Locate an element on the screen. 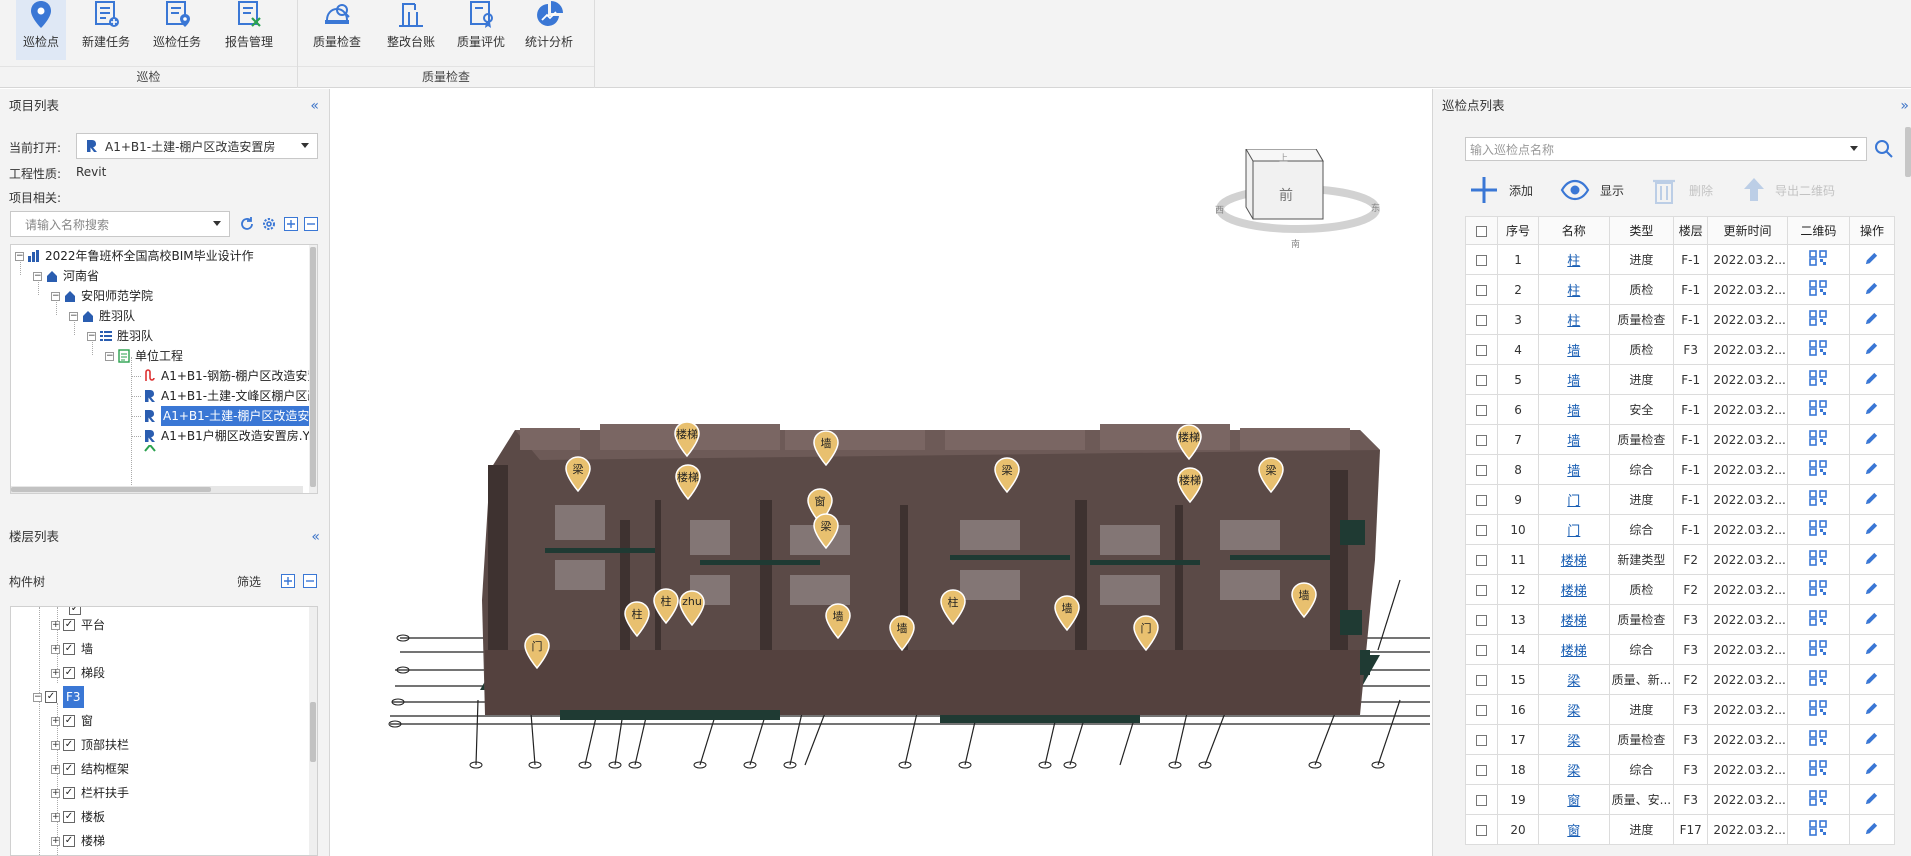  tree-item-model: A1+B1户棚区改造安置房.YS is located at coordinates (230, 436).